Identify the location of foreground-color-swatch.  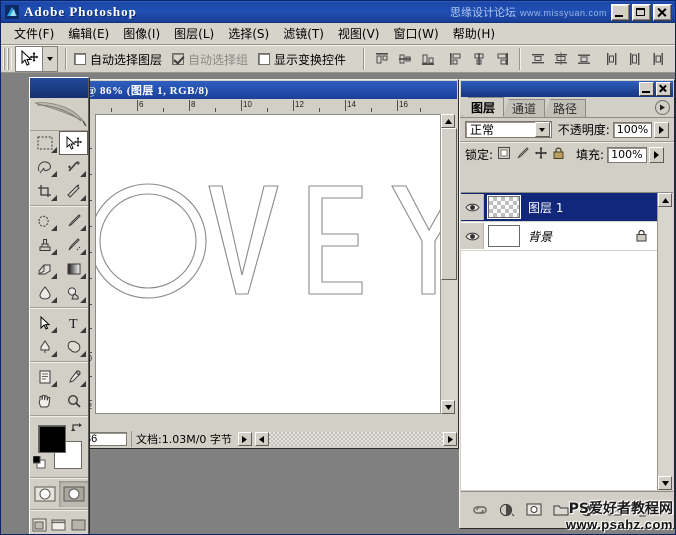
(52, 439).